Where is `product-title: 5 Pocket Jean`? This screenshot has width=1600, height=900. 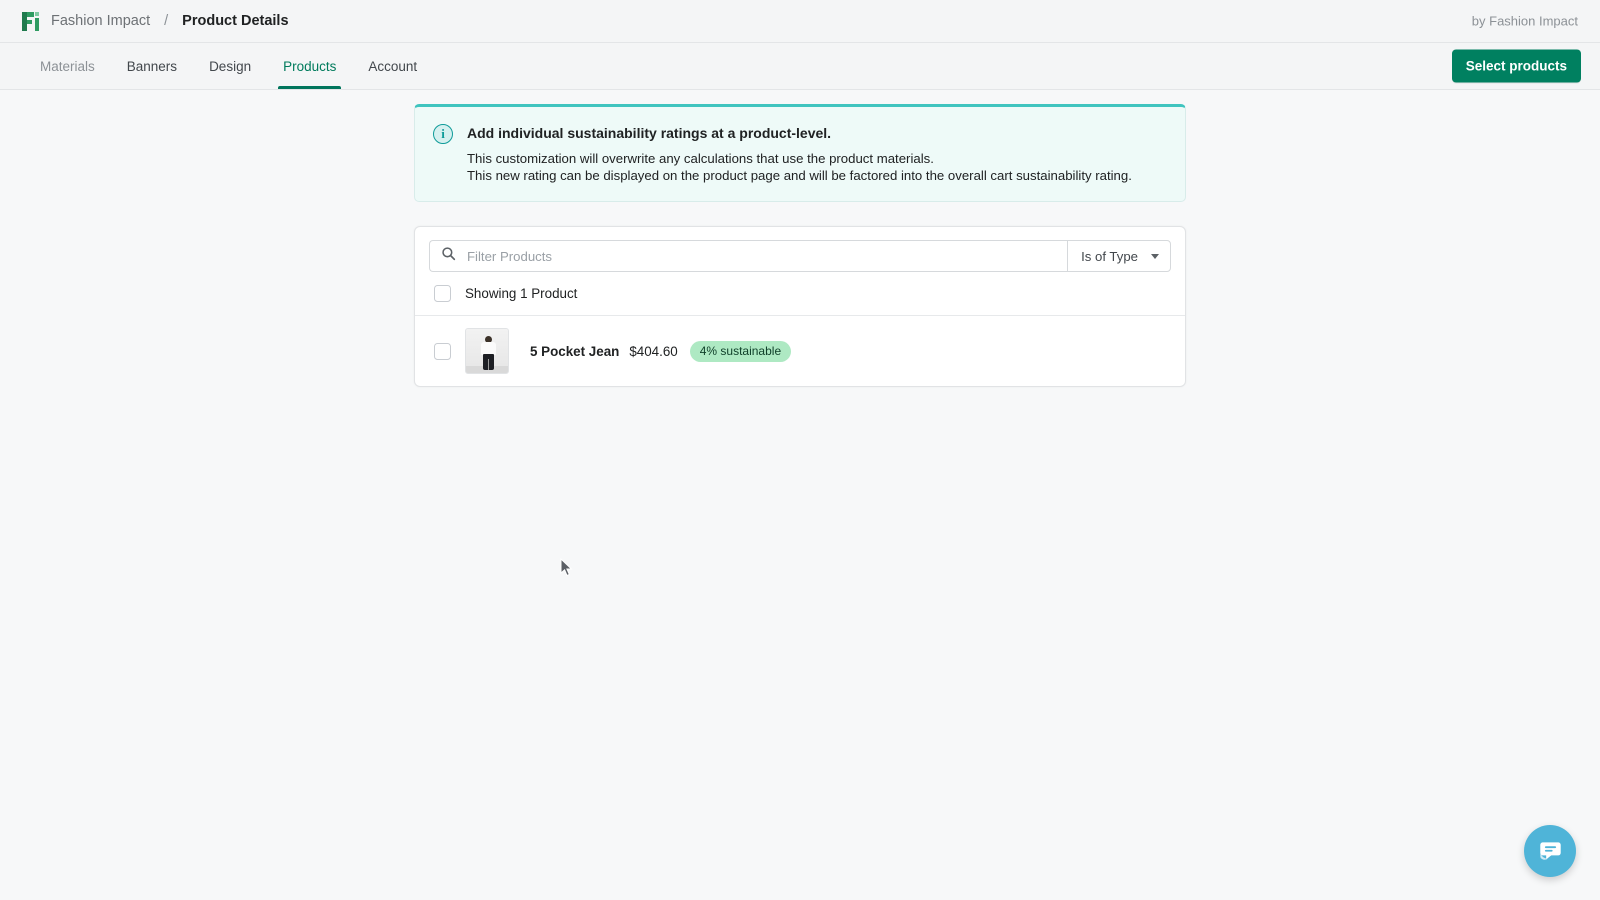 product-title: 5 Pocket Jean is located at coordinates (575, 351).